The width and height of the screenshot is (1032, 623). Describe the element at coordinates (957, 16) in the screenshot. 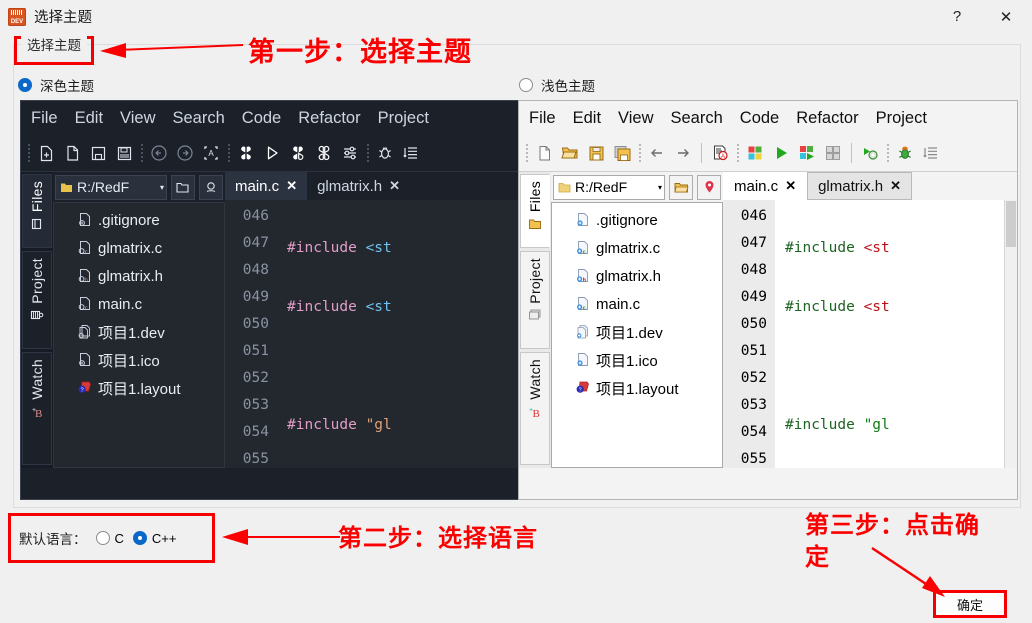

I see `help-button: ?` at that location.